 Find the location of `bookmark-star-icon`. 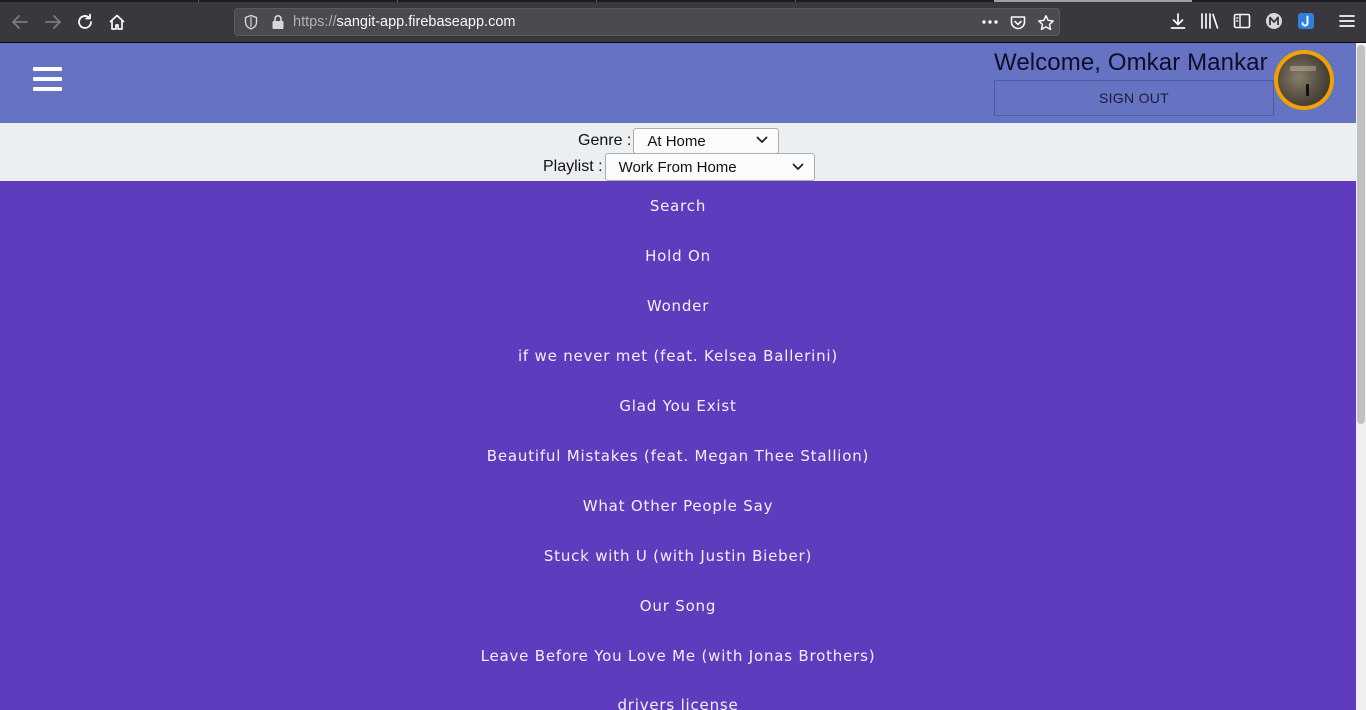

bookmark-star-icon is located at coordinates (1046, 23).